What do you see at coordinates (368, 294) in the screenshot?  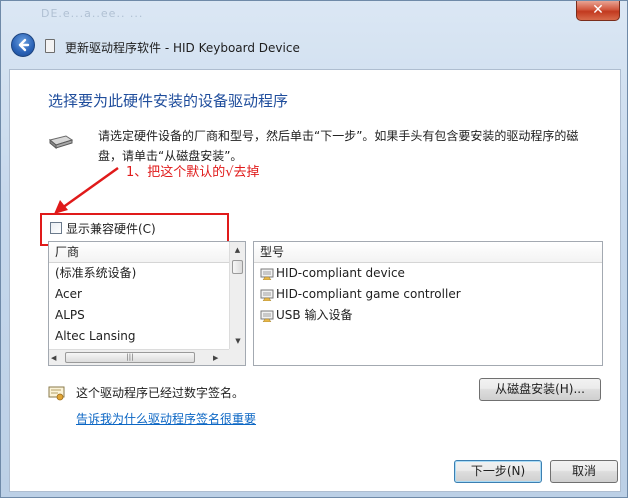 I see `model-item-label: HID-compliant game controller` at bounding box center [368, 294].